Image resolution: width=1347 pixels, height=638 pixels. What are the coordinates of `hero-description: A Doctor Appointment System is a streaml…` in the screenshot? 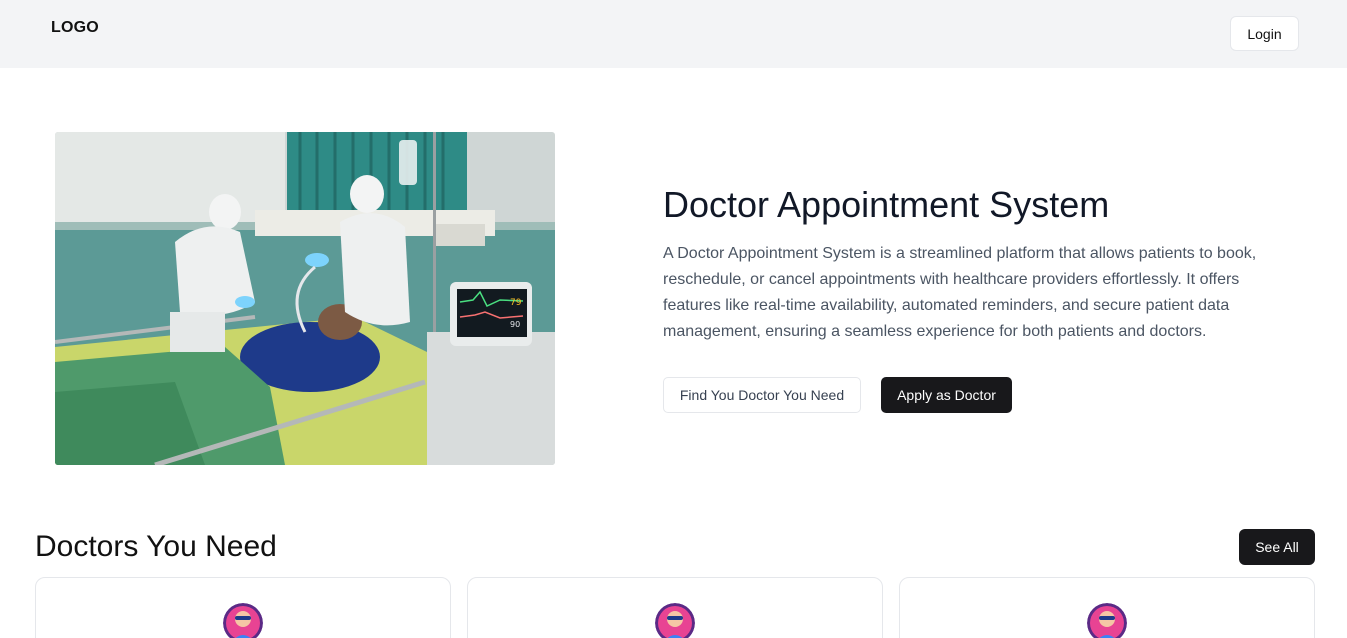 It's located at (960, 292).